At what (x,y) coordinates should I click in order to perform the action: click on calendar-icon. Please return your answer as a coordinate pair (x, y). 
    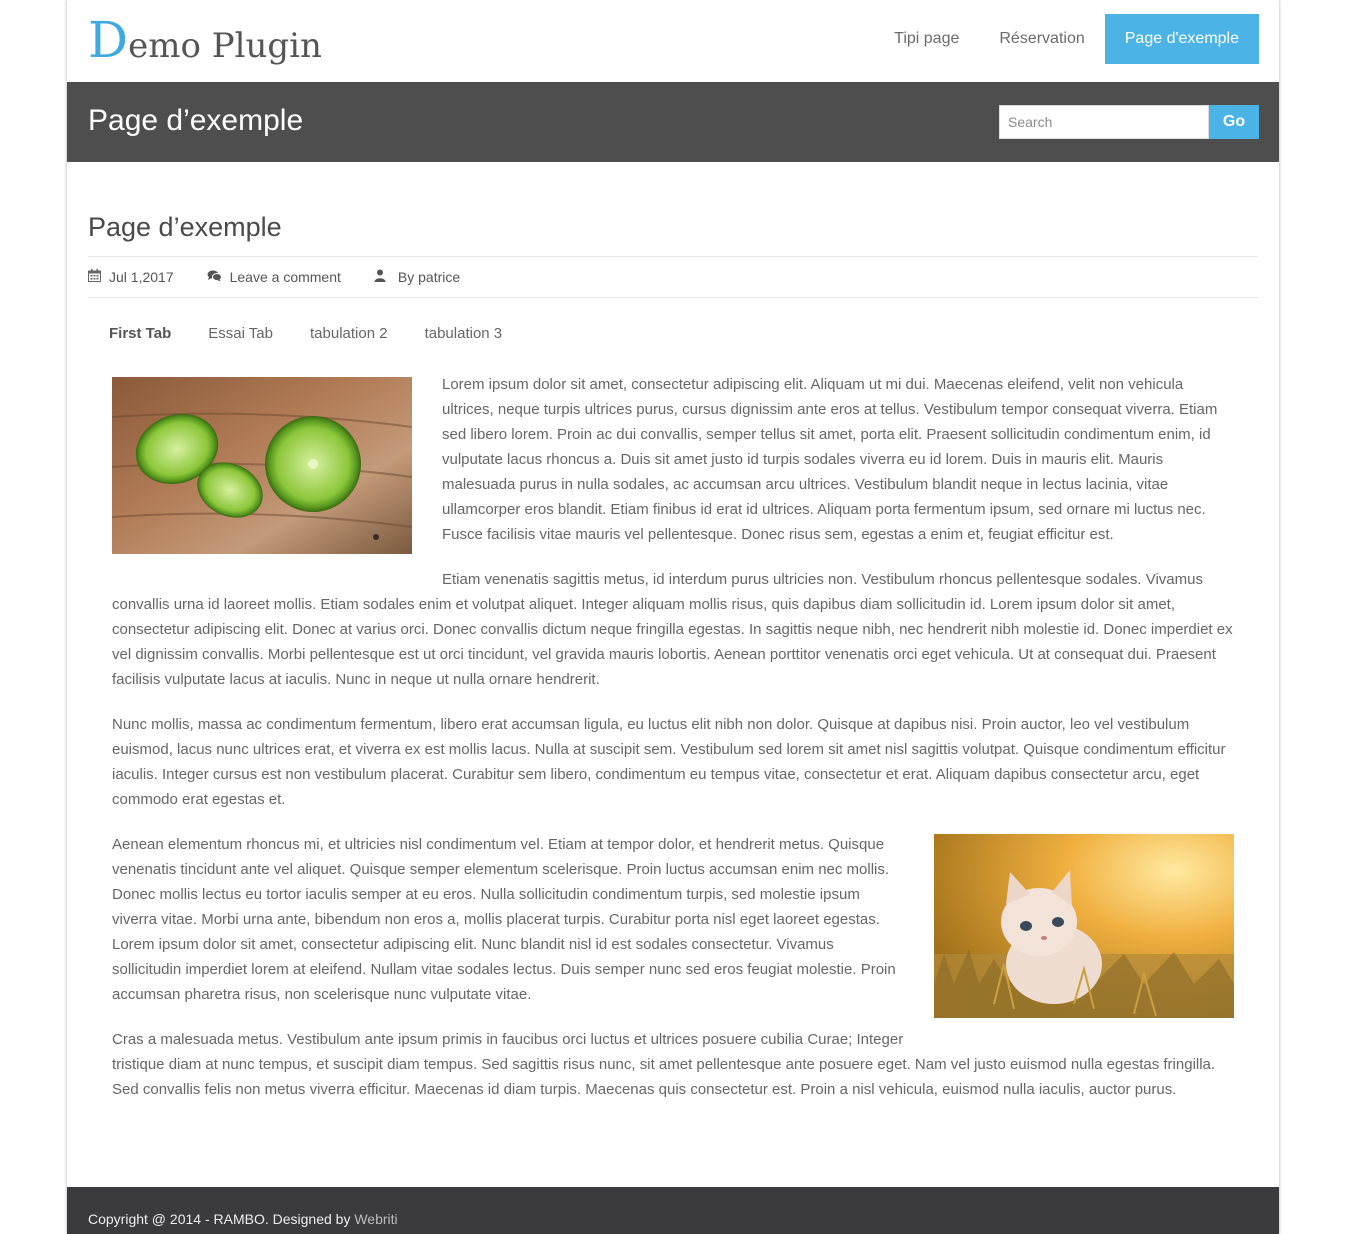
    Looking at the image, I should click on (94, 277).